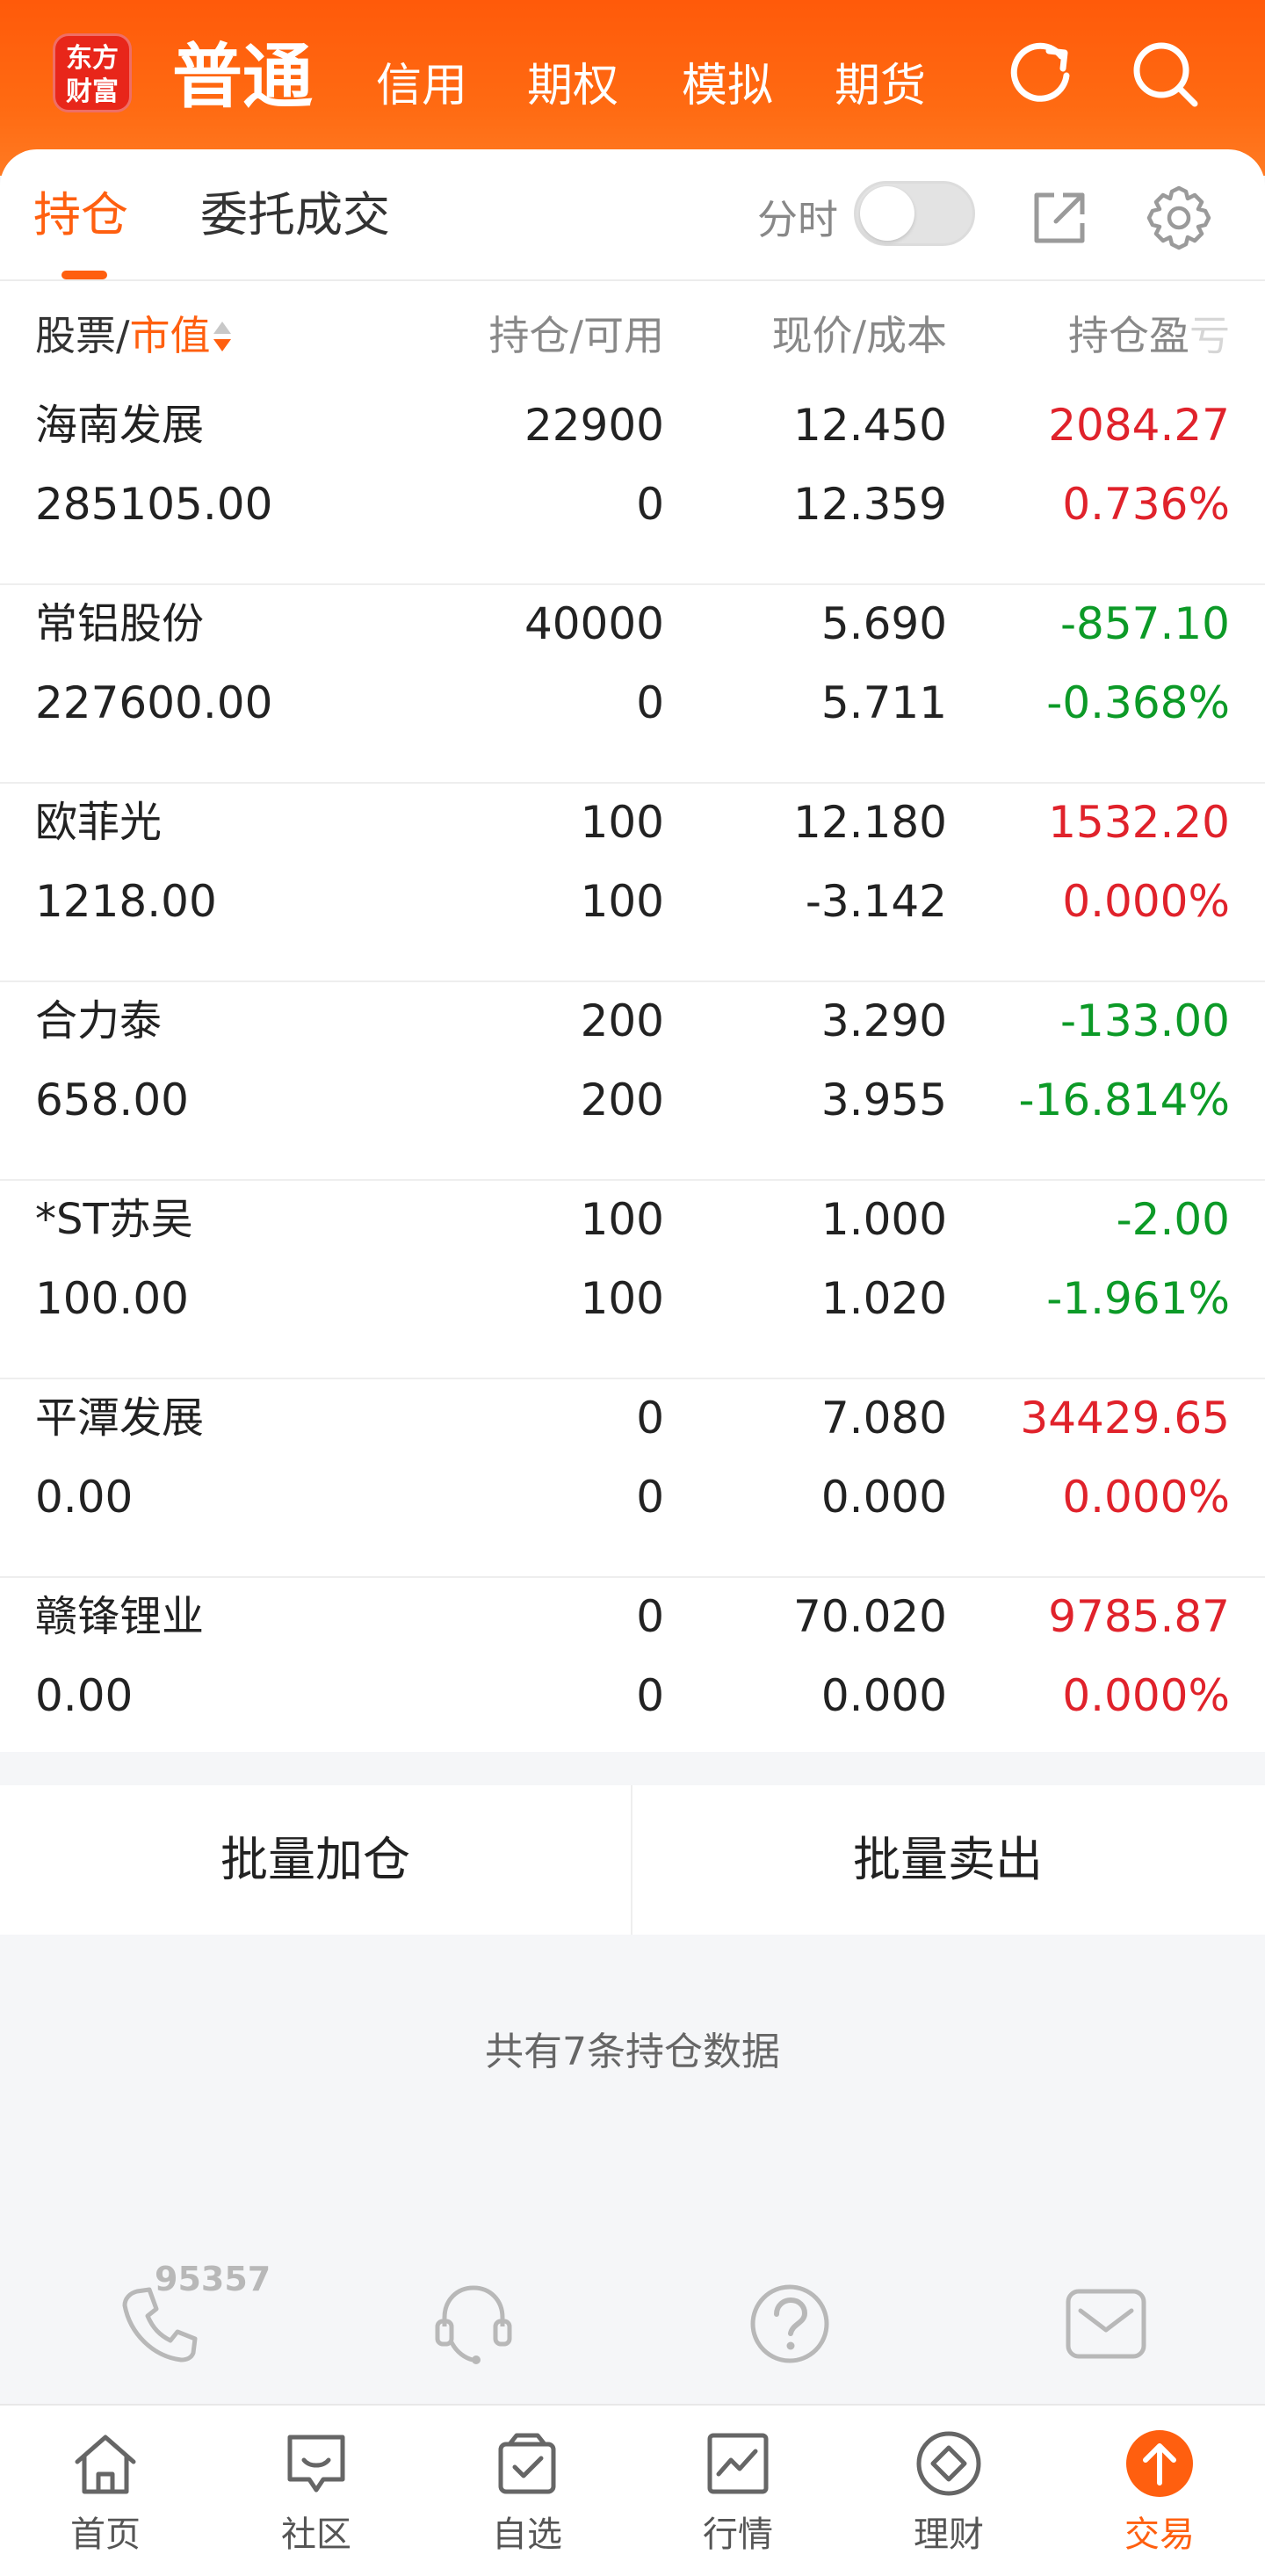  I want to click on trade-icon, so click(1159, 2463).